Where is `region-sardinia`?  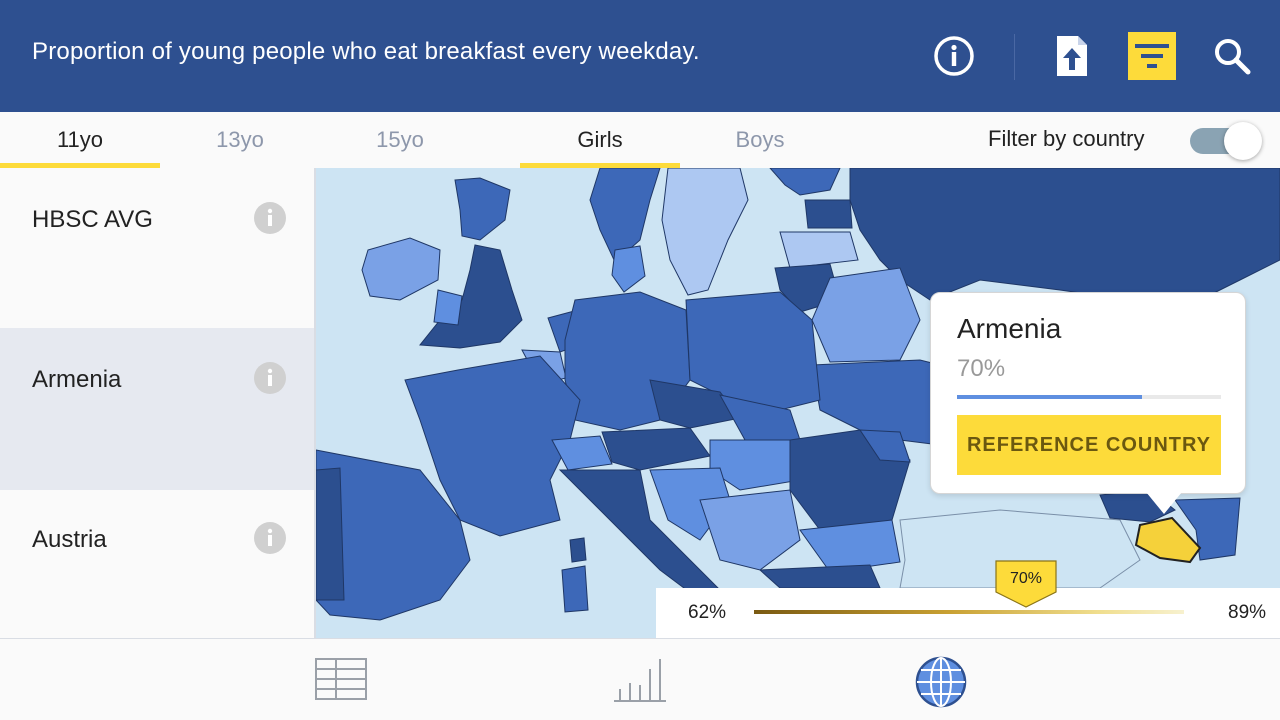
region-sardinia is located at coordinates (575, 589).